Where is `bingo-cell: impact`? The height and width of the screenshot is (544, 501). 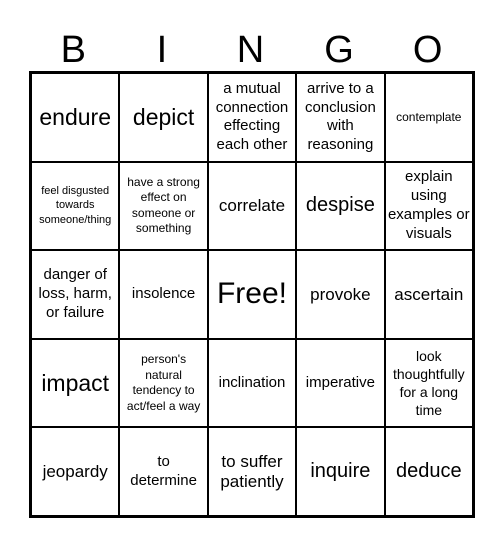
bingo-cell: impact is located at coordinates (75, 383).